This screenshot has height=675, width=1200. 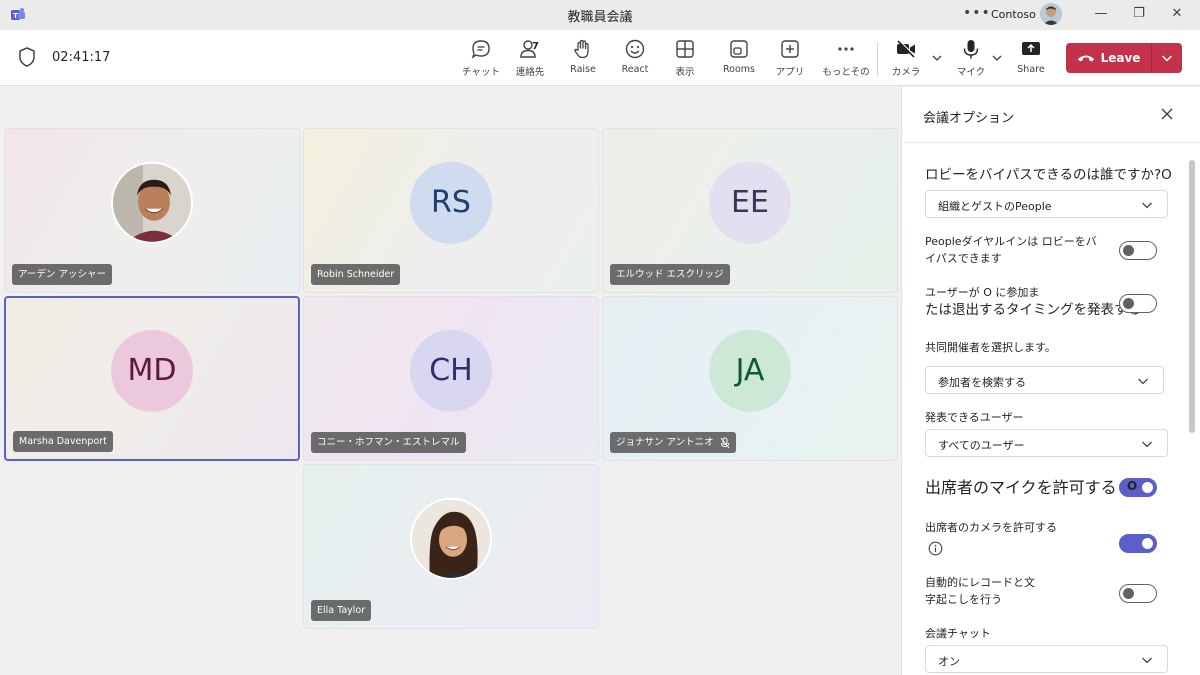 I want to click on panel-scrollbar, so click(x=1192, y=296).